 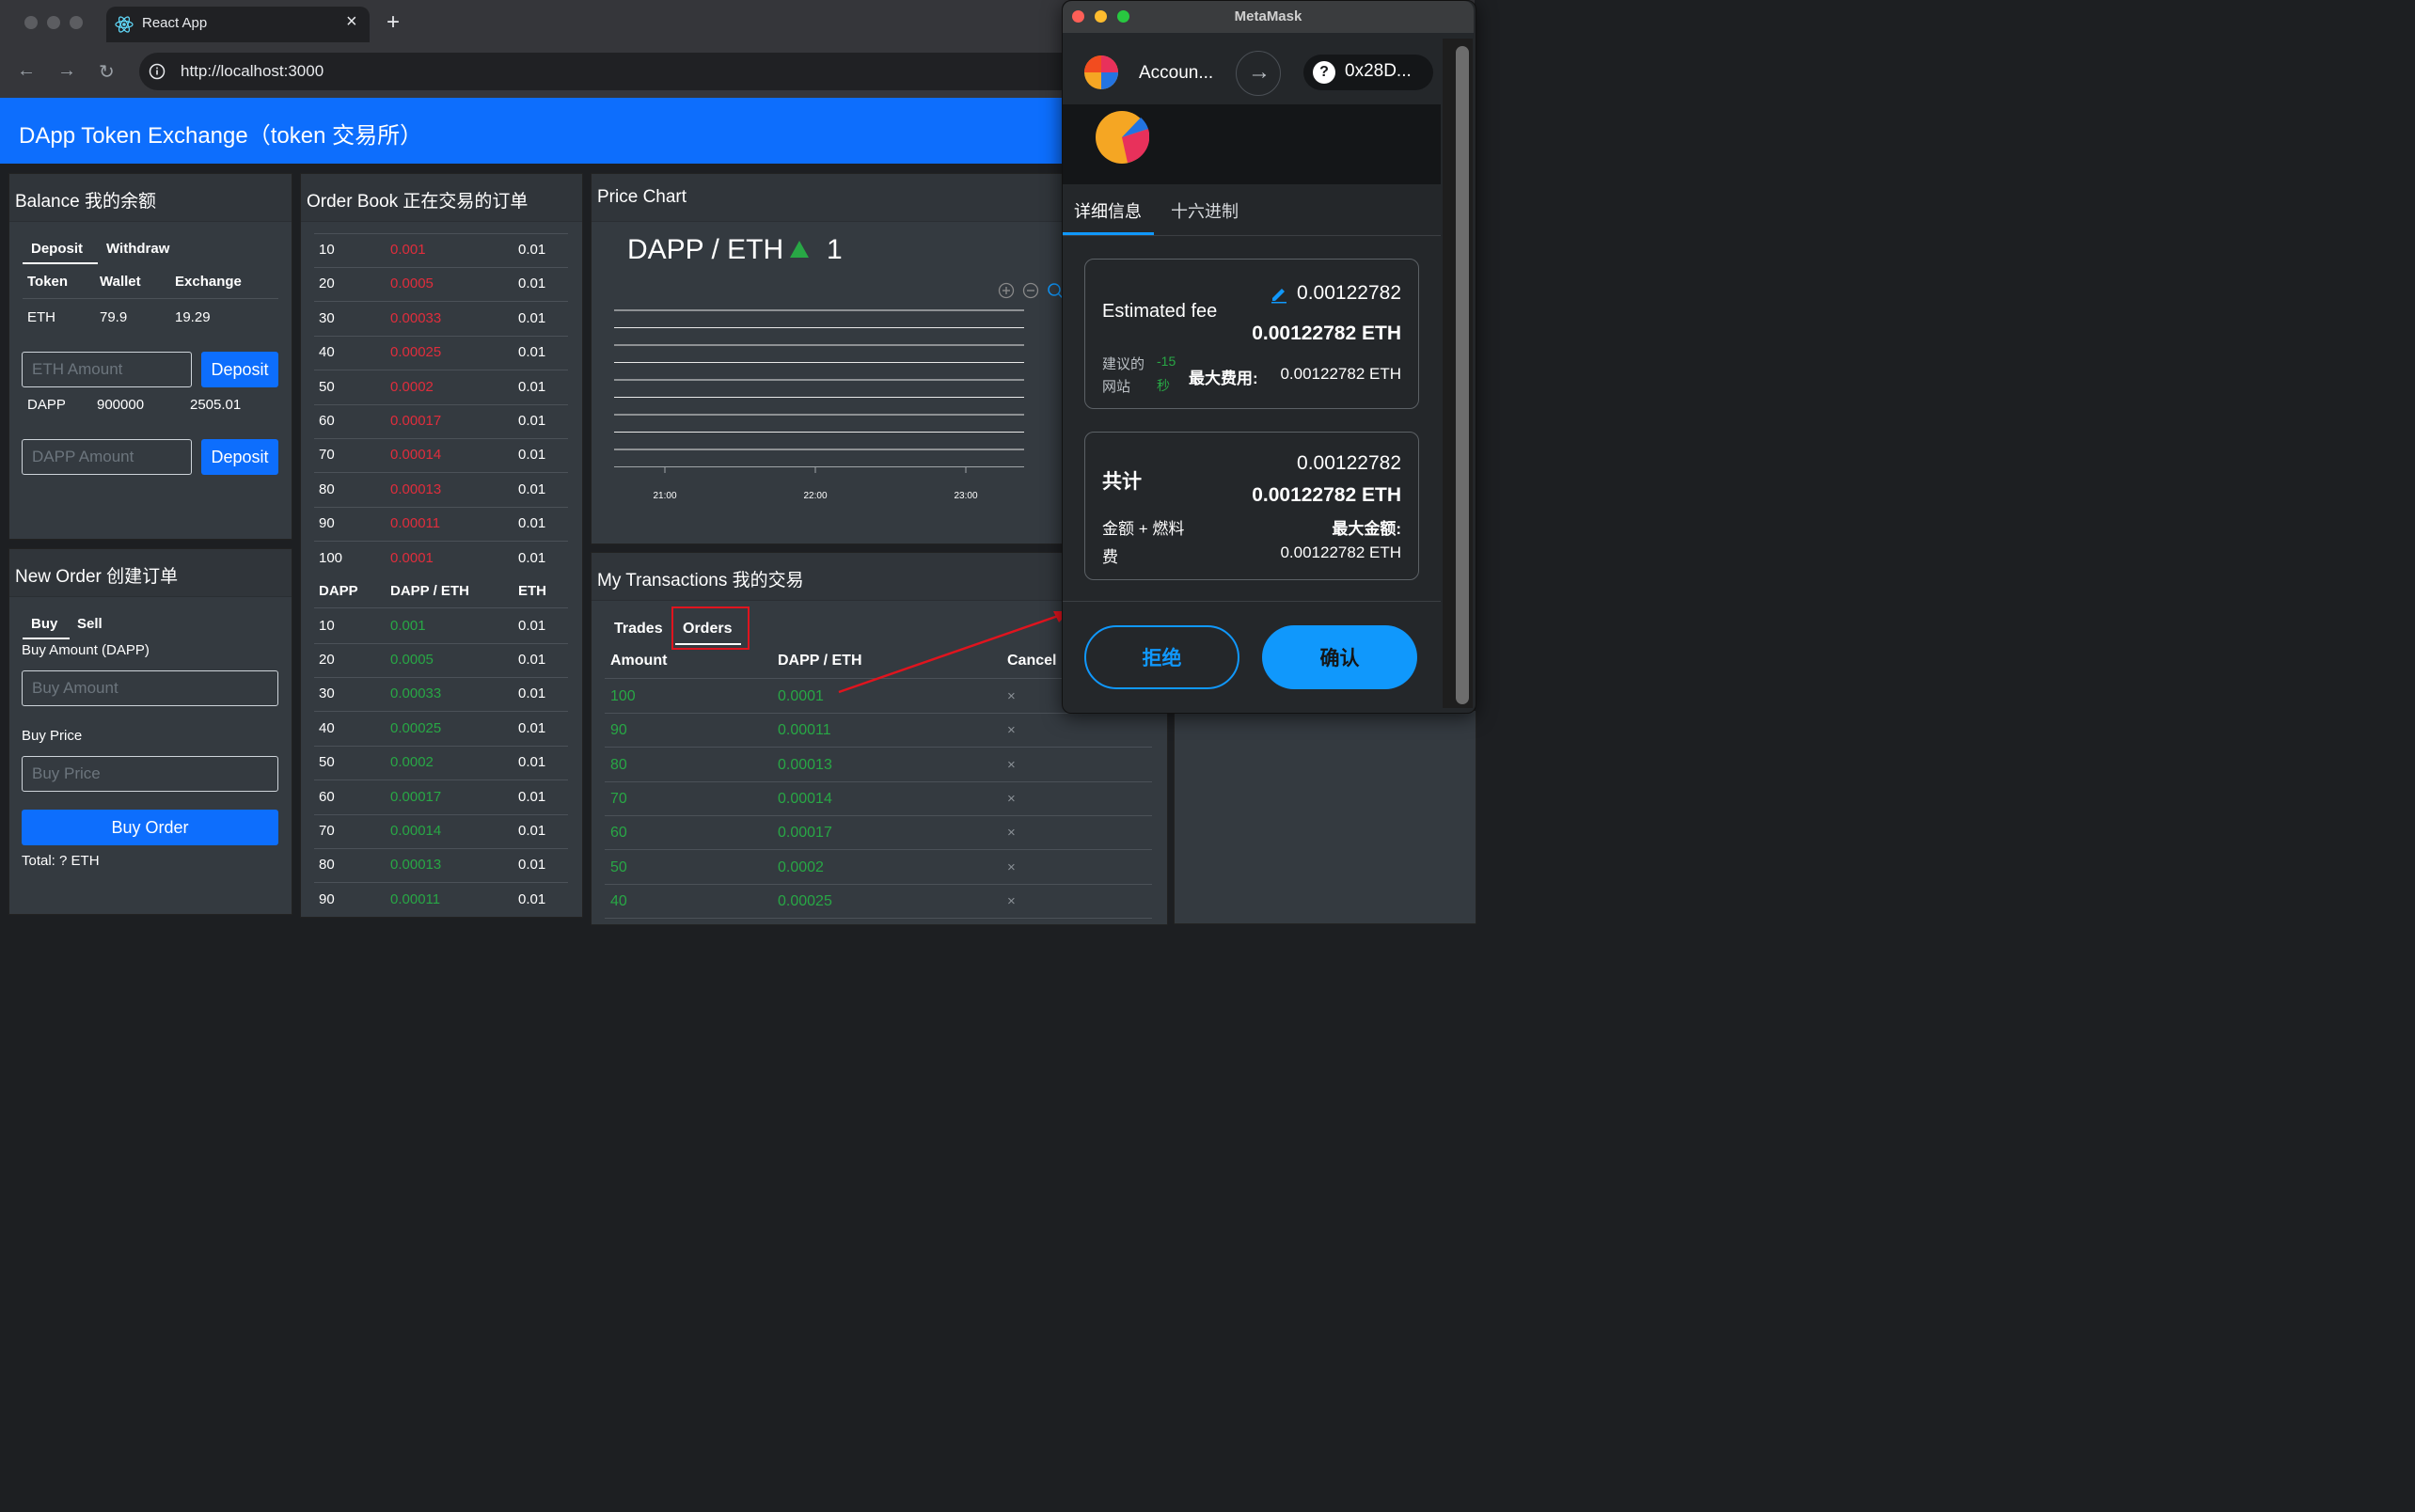 I want to click on active-tab-underline, so click(x=46, y=638).